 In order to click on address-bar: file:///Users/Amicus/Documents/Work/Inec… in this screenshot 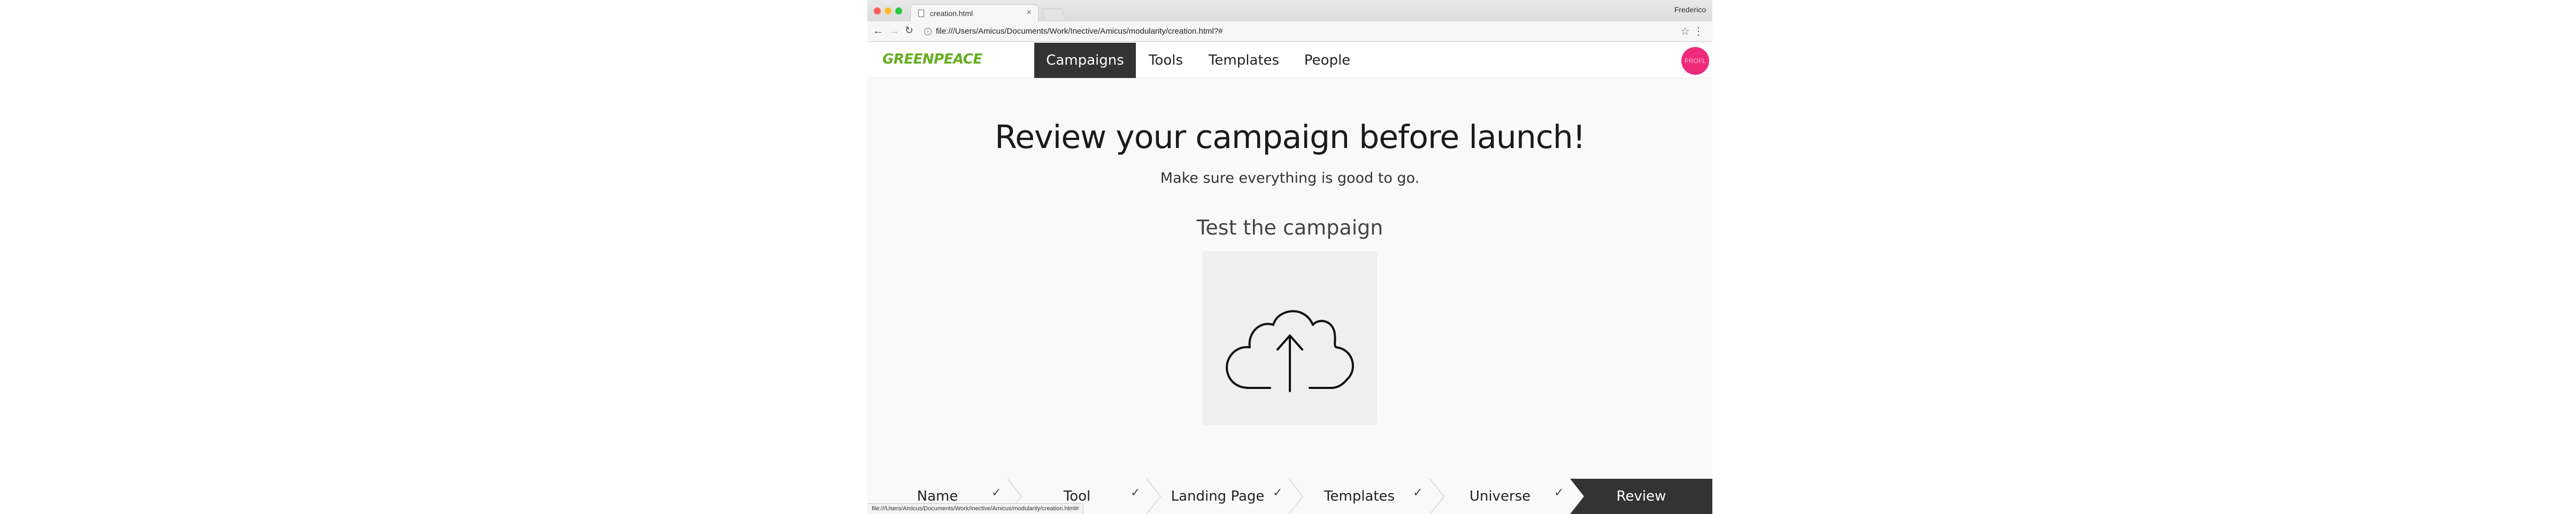, I will do `click(1079, 31)`.